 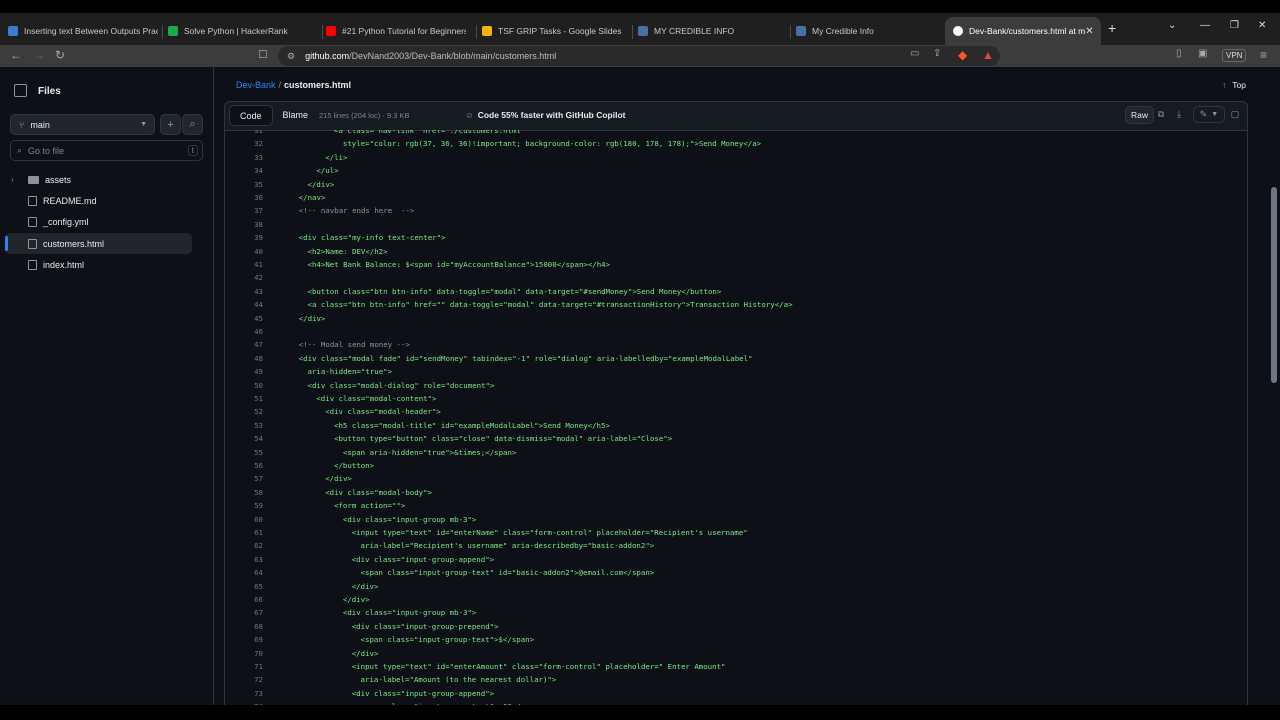 What do you see at coordinates (244, 626) in the screenshot?
I see `line-number: 68` at bounding box center [244, 626].